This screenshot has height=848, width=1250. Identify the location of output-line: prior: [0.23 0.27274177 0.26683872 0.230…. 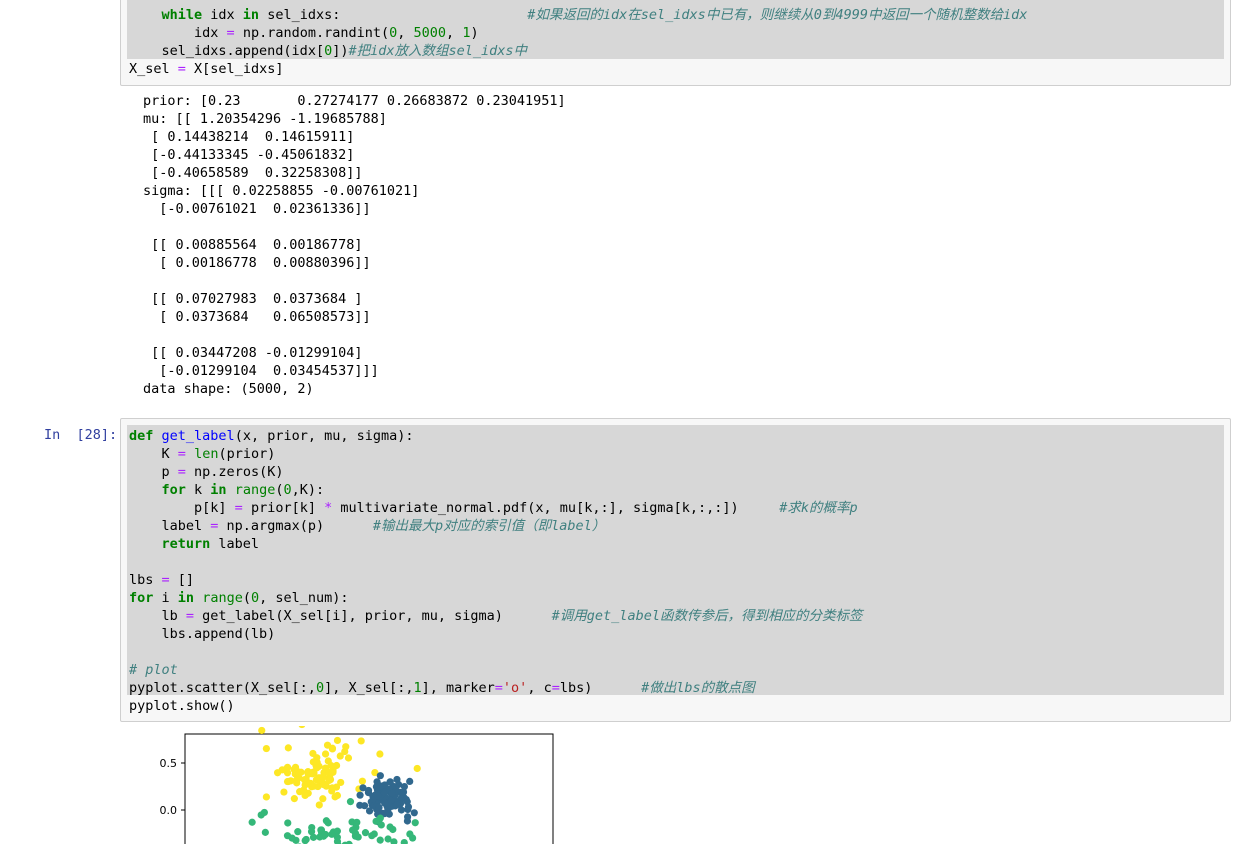
(354, 101).